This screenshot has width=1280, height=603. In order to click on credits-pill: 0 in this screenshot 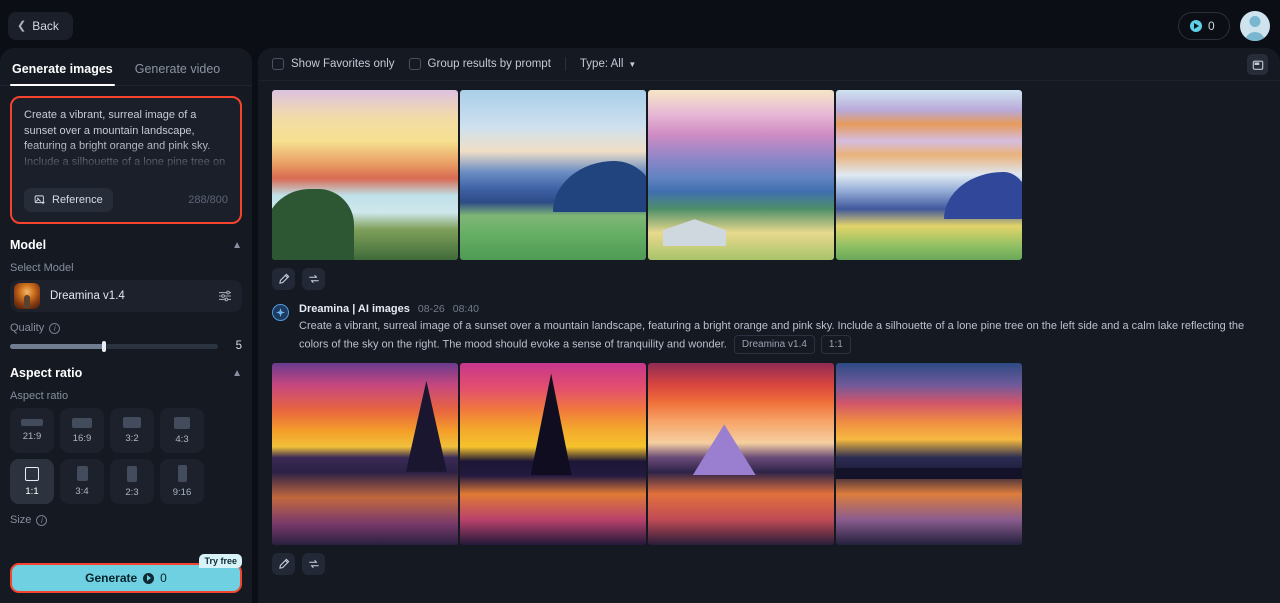, I will do `click(1204, 26)`.